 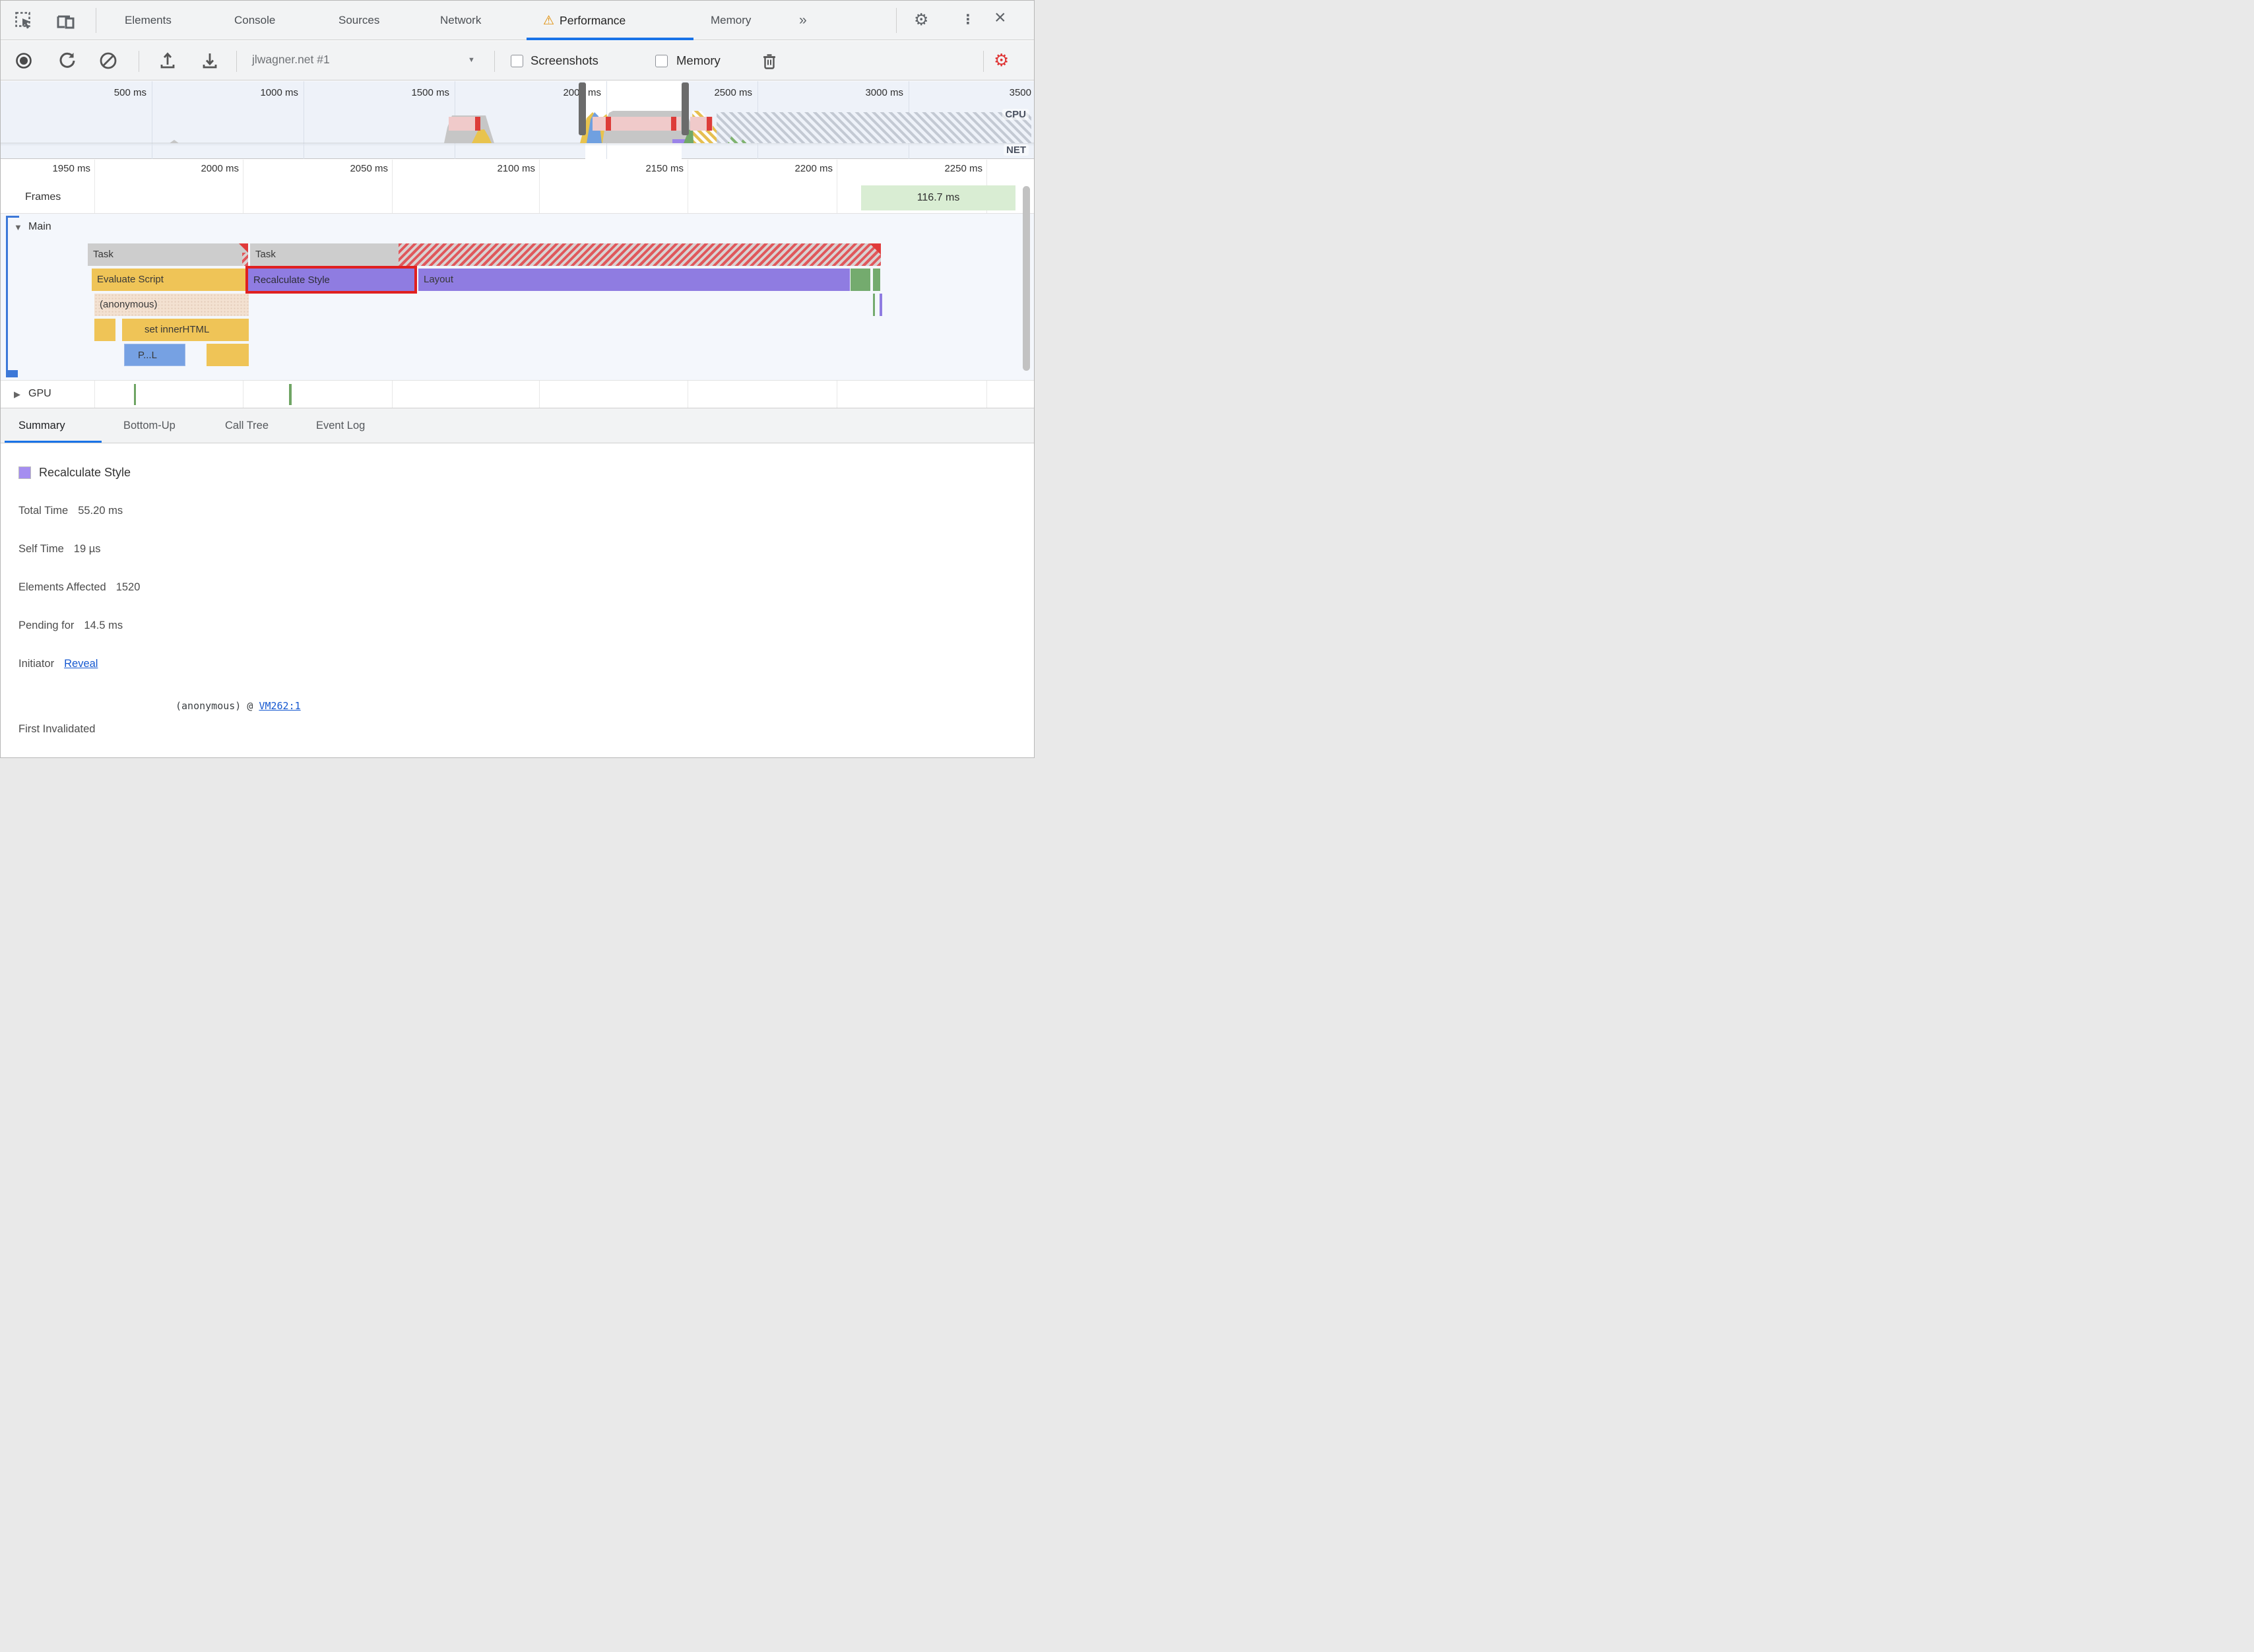 I want to click on net-divider, so click(x=517, y=144).